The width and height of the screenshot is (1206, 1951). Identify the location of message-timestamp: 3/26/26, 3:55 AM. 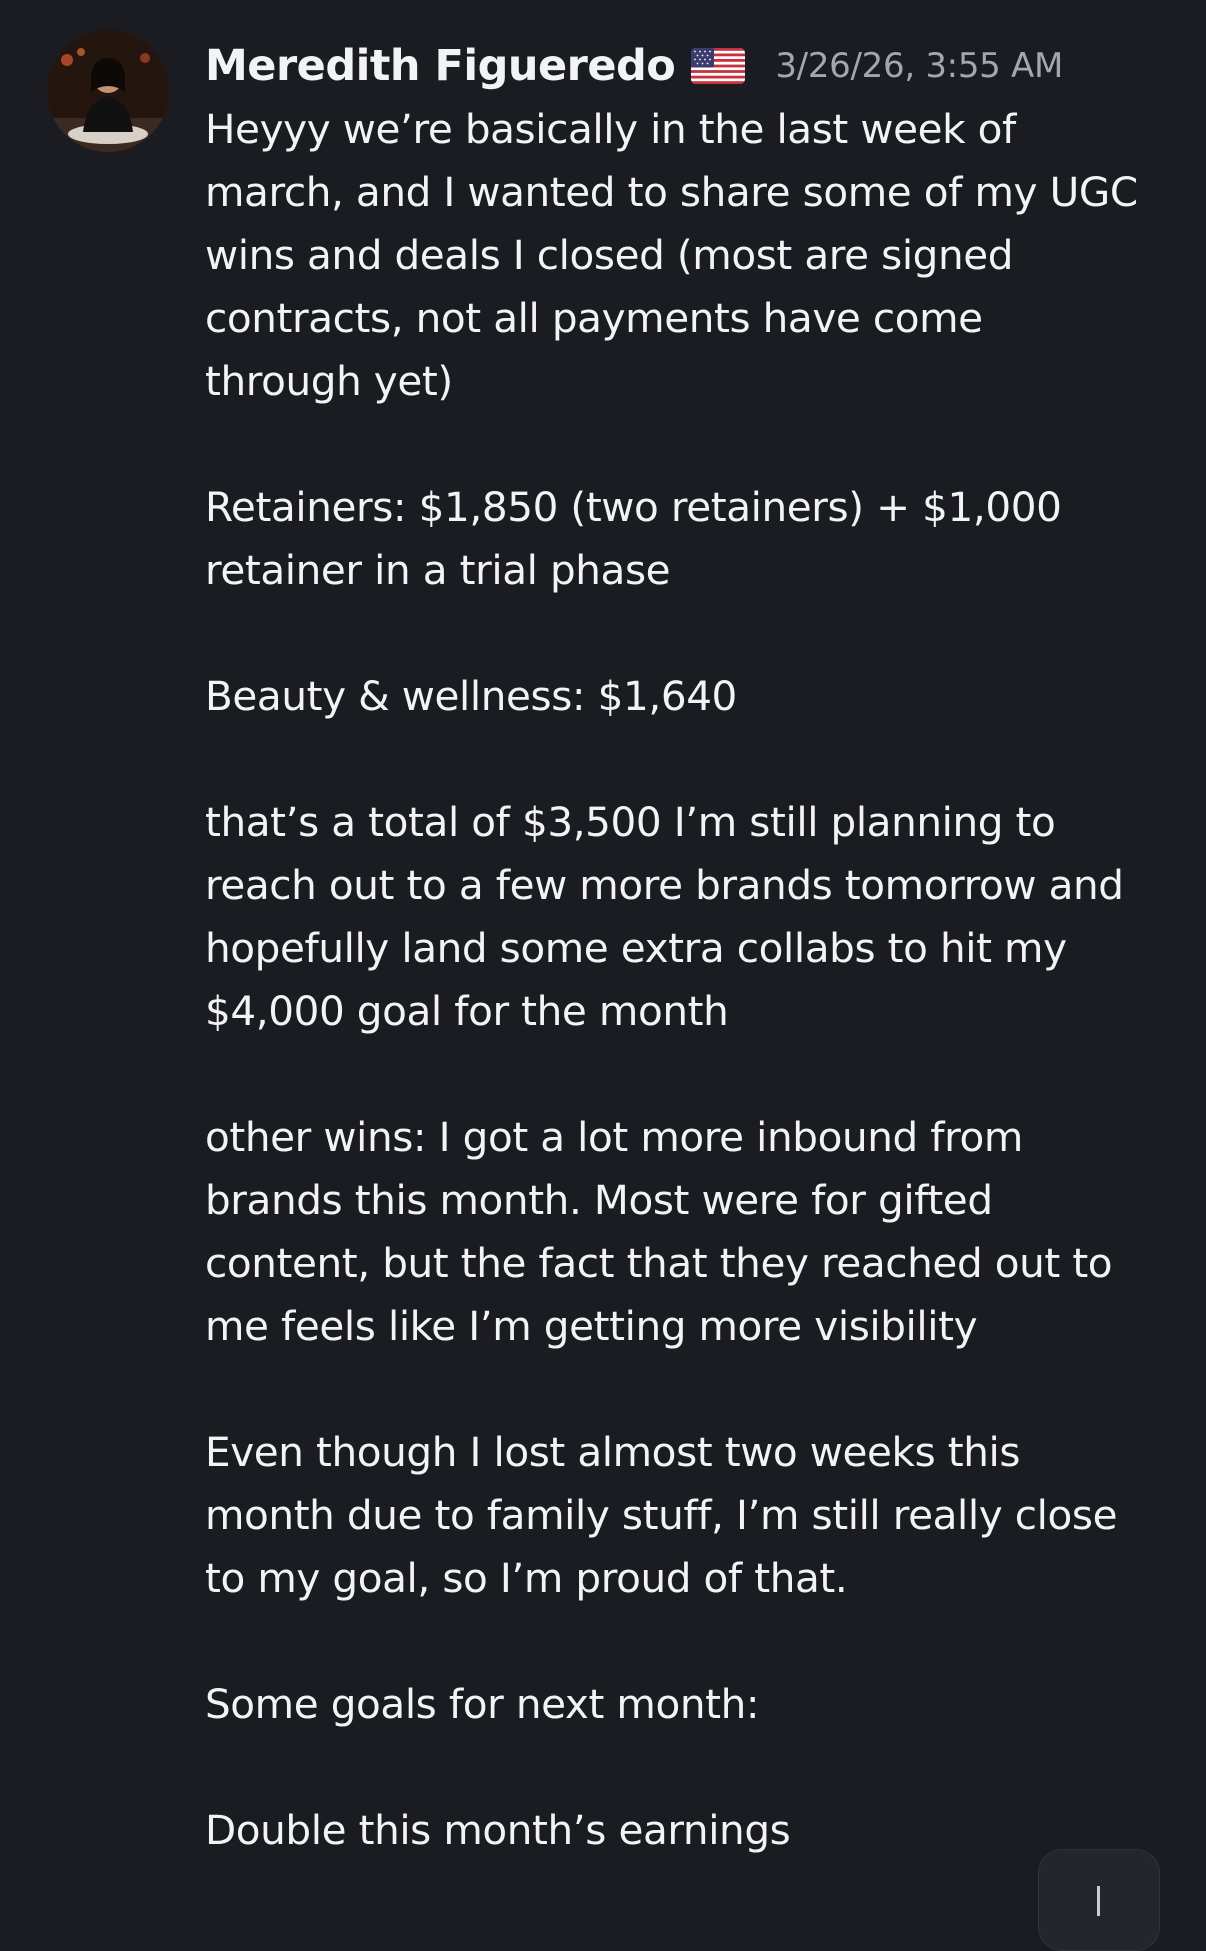
(919, 66).